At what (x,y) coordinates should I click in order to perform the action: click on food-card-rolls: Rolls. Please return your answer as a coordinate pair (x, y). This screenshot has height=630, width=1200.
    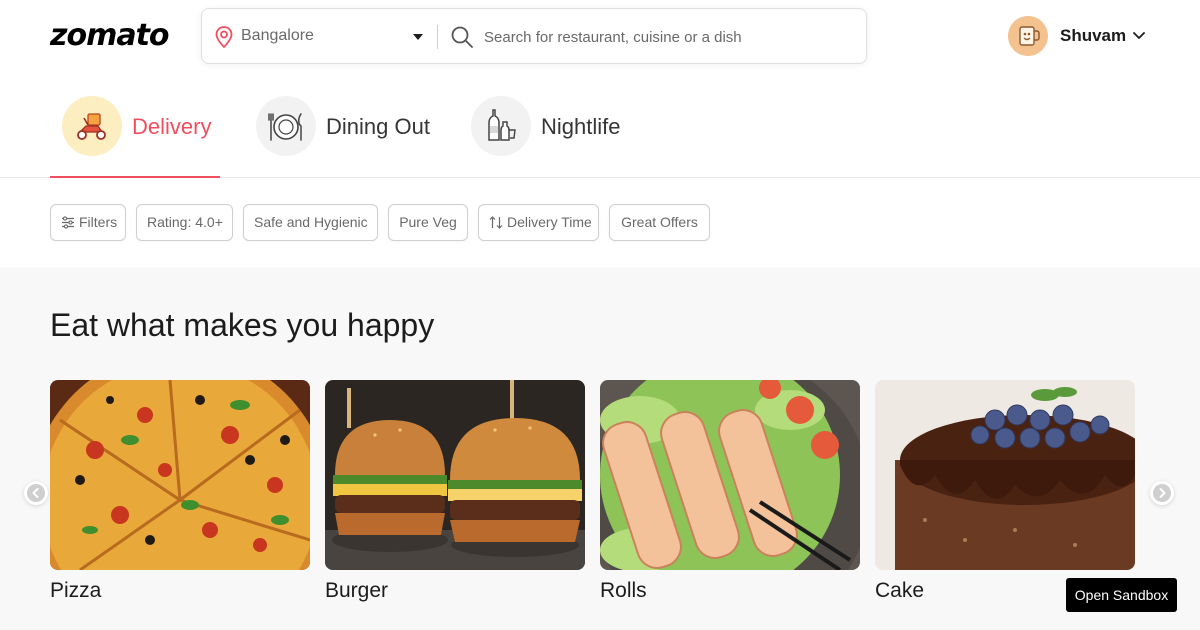
    Looking at the image, I should click on (730, 491).